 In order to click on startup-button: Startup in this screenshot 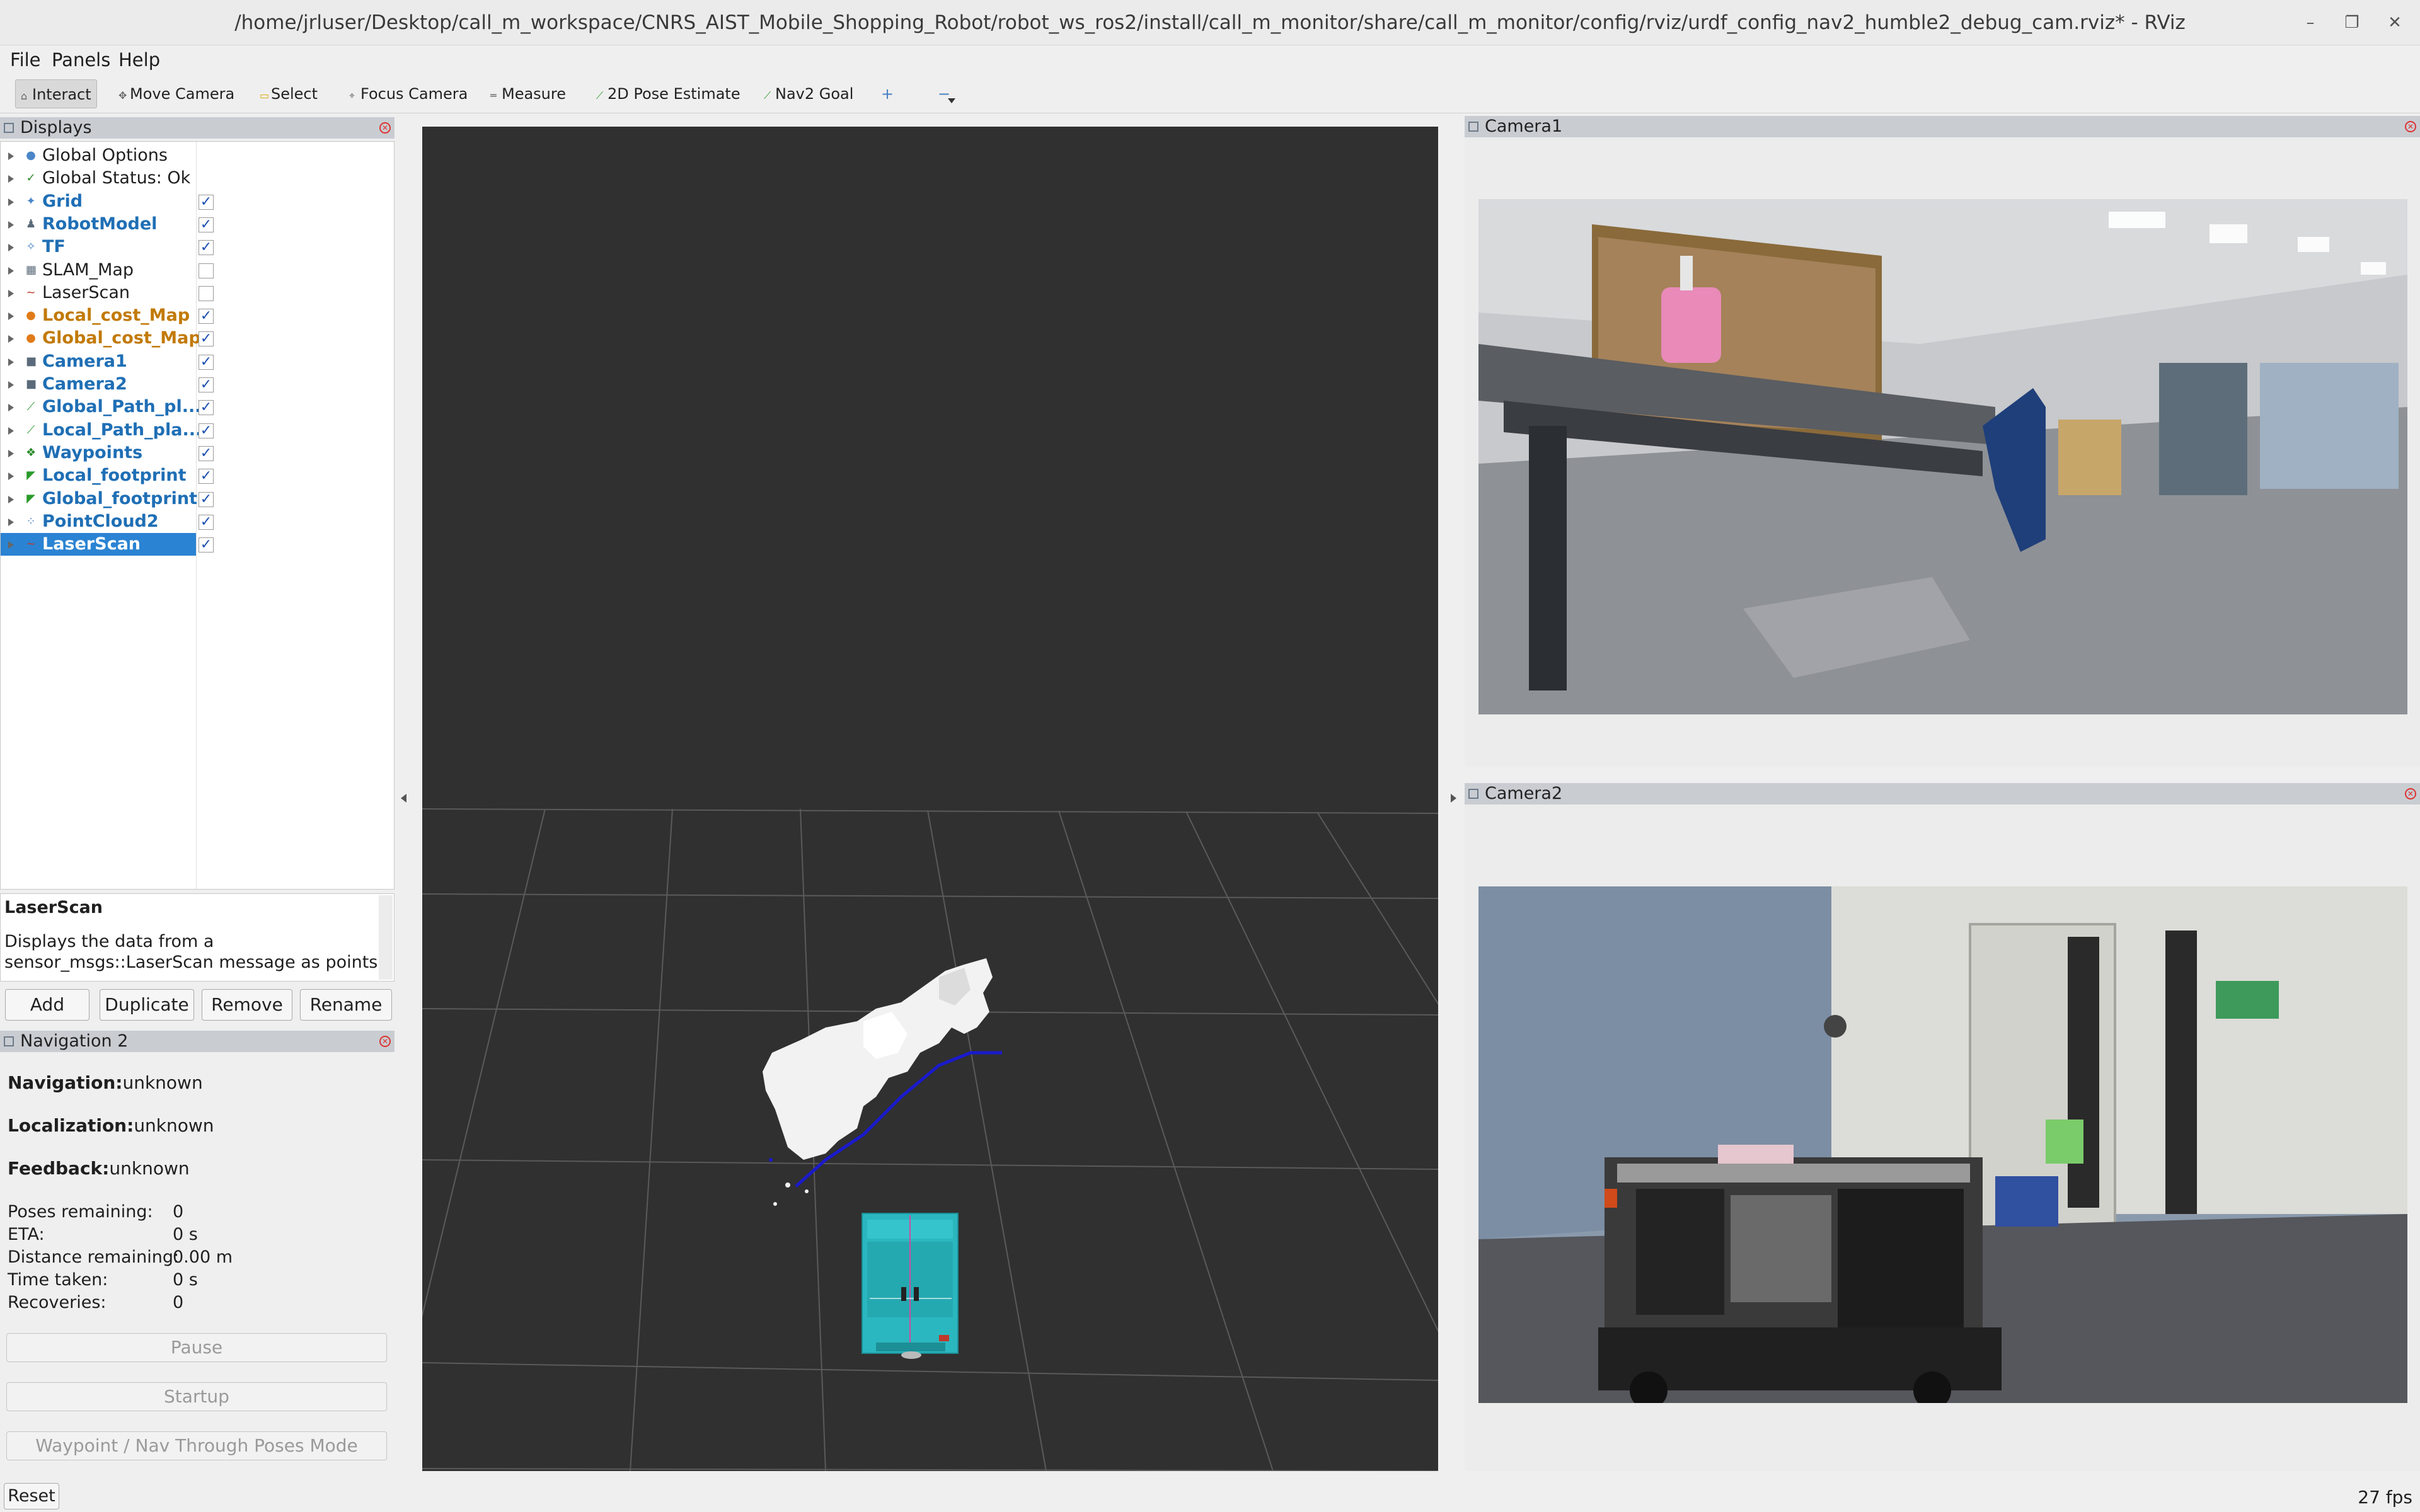, I will do `click(197, 1396)`.